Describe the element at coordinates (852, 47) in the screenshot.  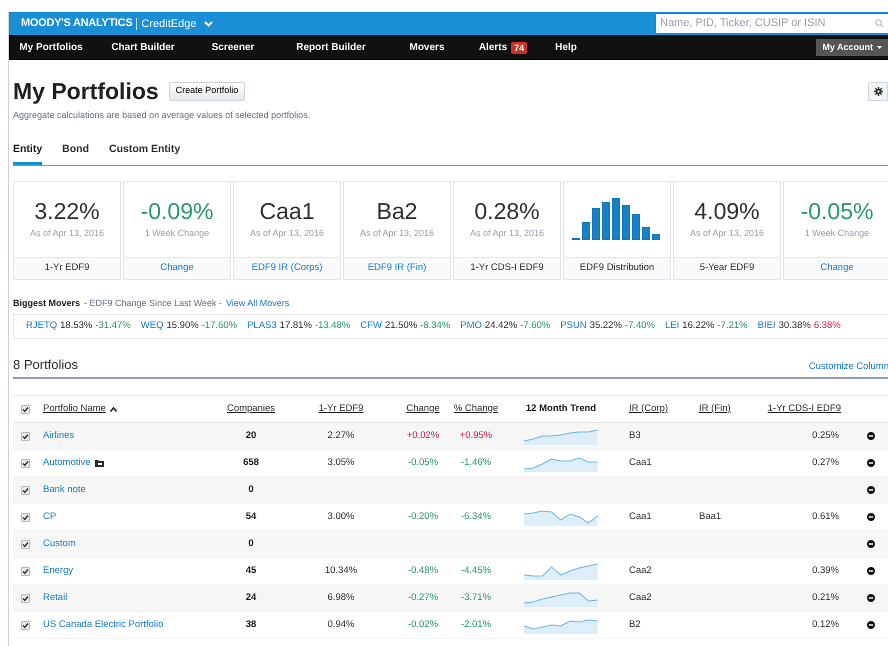
I see `account-button: My Account` at that location.